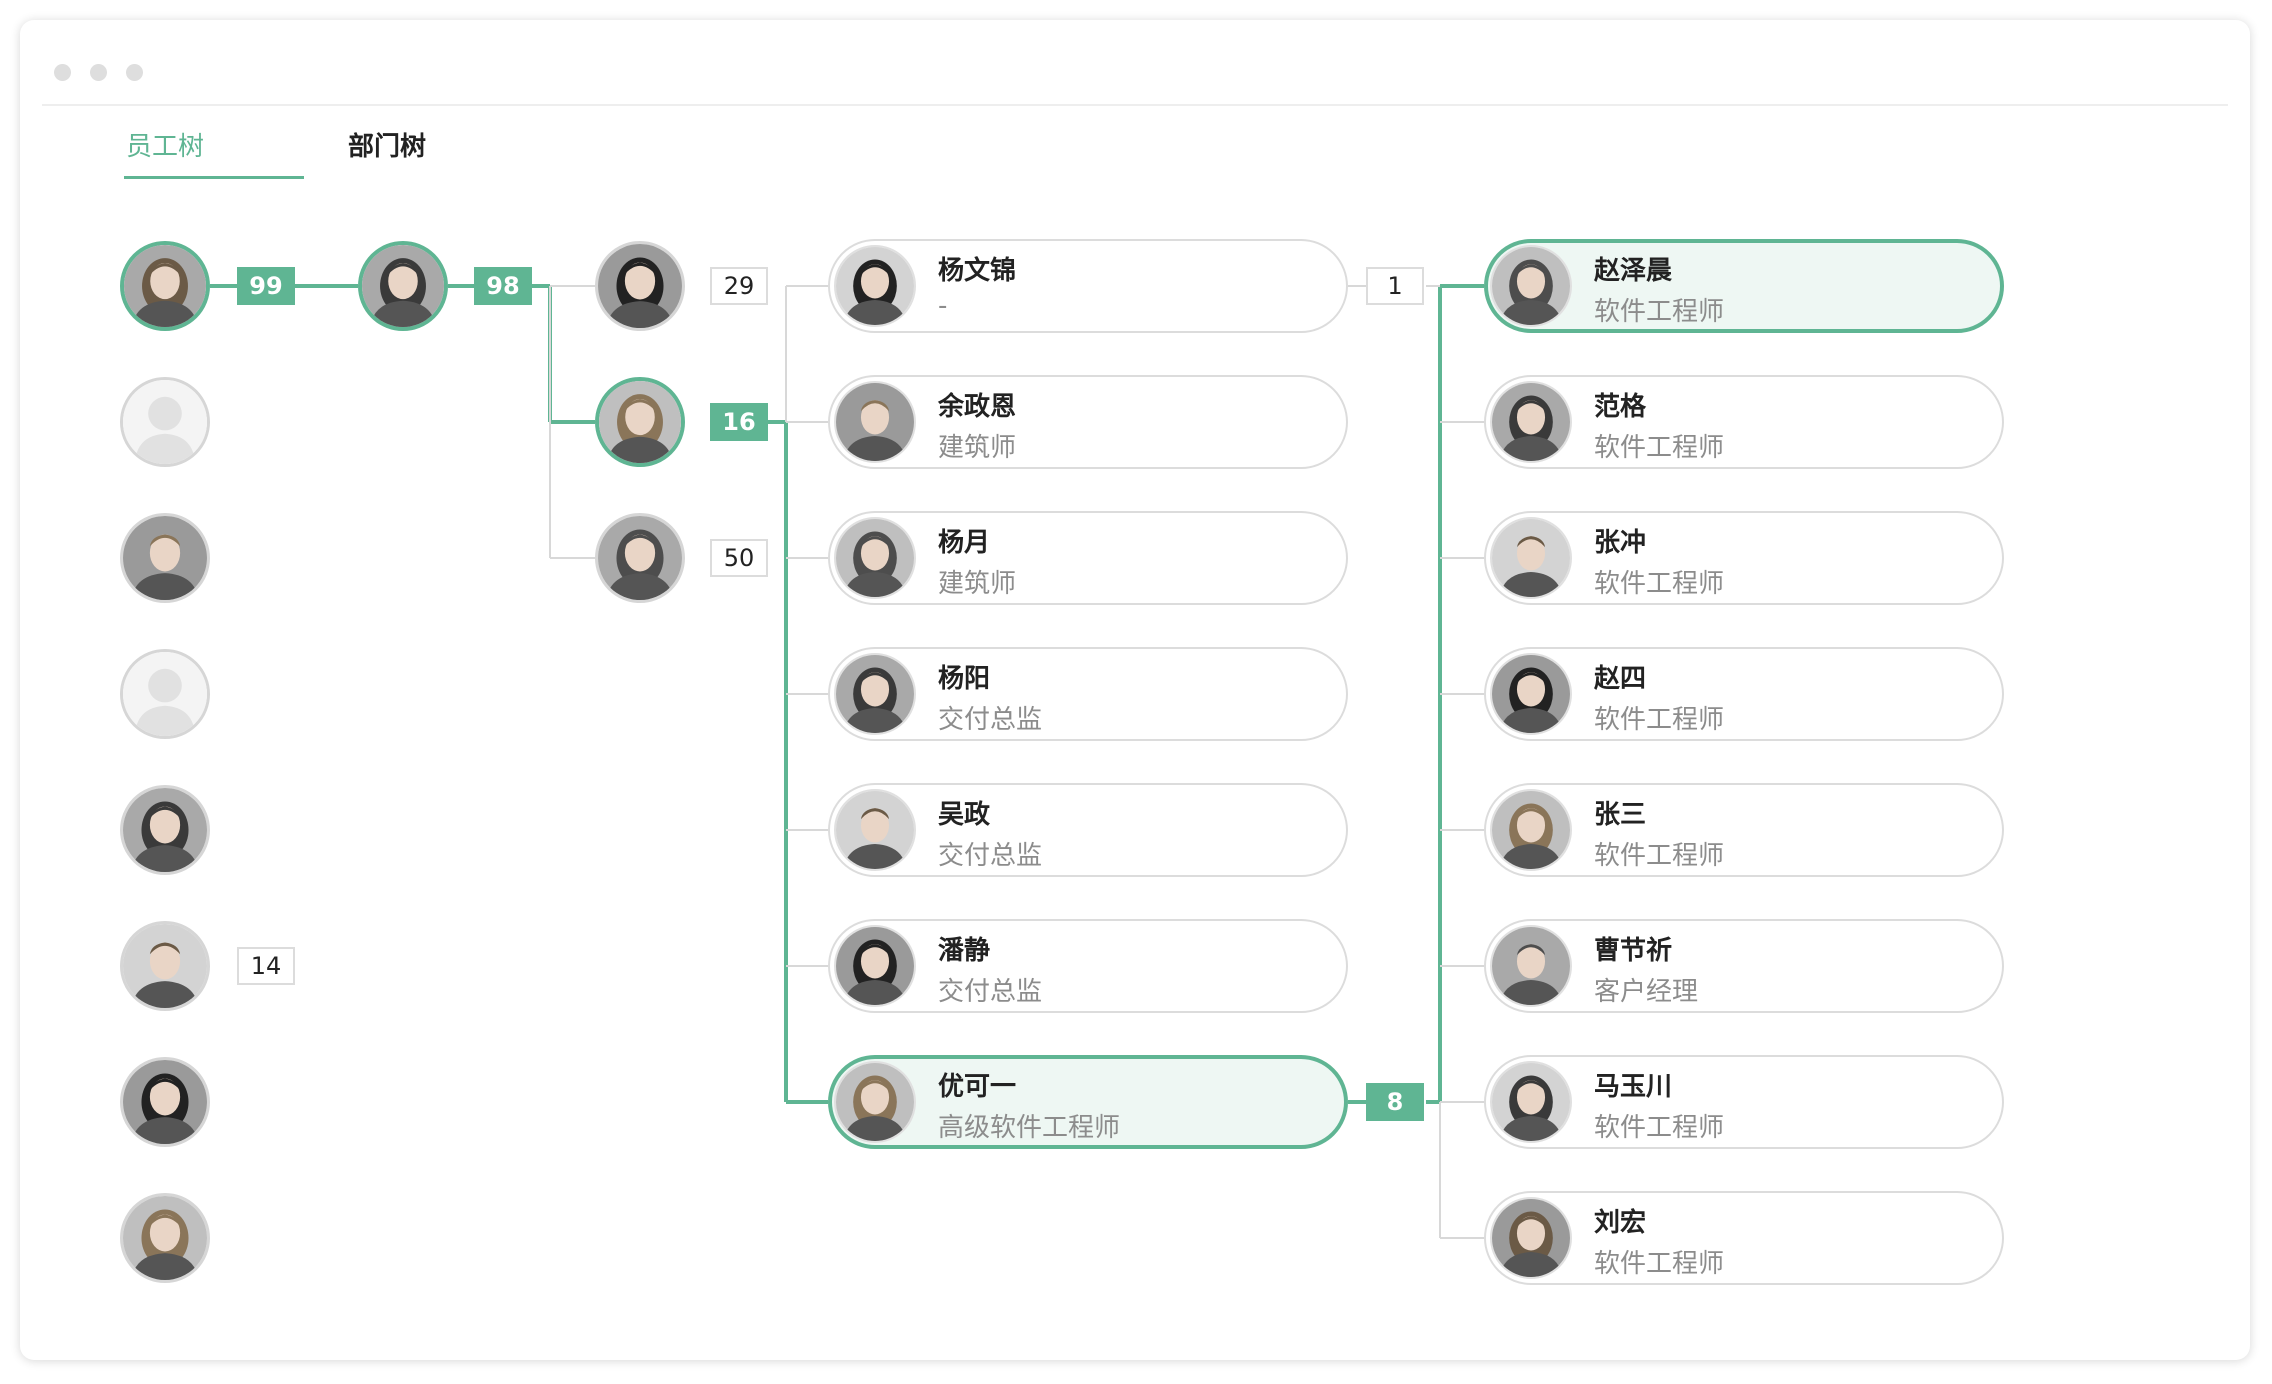  I want to click on employee-card: 曹节祈 客户经理, so click(1744, 966).